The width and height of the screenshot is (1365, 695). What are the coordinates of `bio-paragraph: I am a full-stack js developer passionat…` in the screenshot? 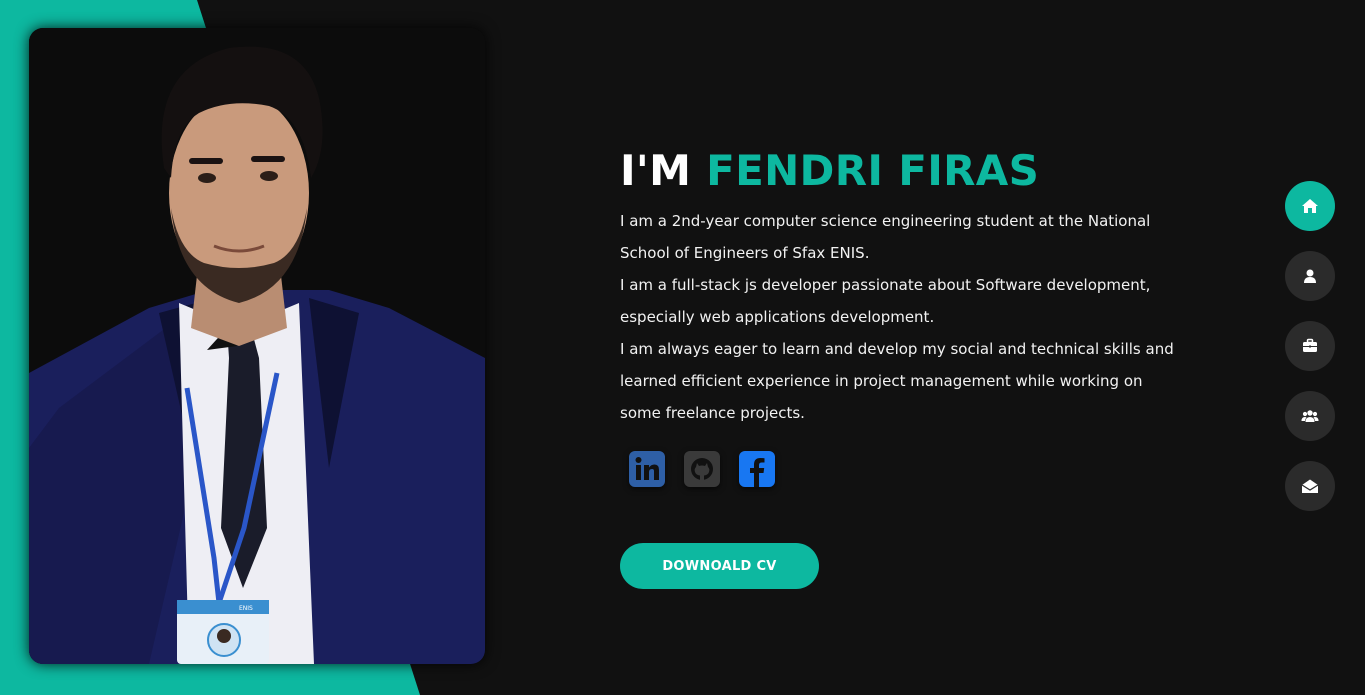 It's located at (885, 301).